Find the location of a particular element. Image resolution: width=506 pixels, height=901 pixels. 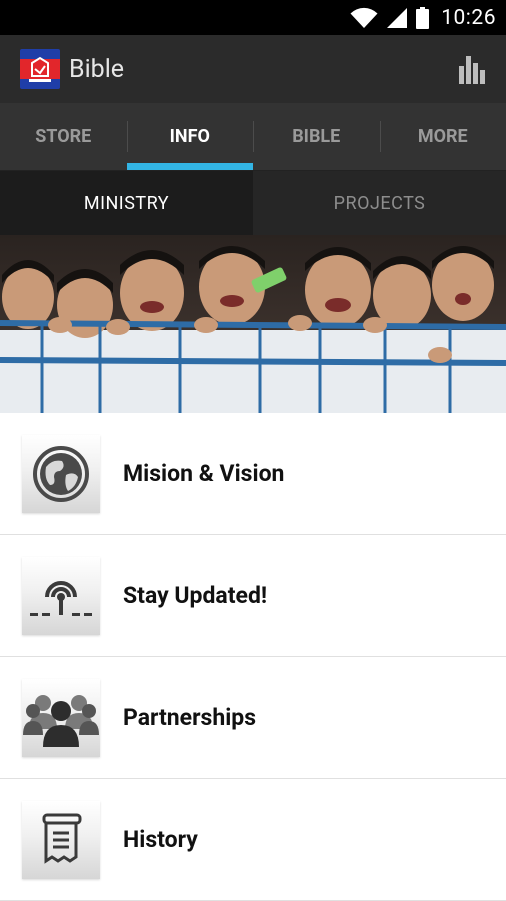

status-bar: 10:26 is located at coordinates (253, 17).